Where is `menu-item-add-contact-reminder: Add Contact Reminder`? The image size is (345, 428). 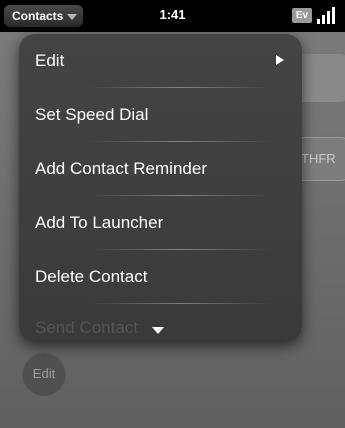 menu-item-add-contact-reminder: Add Contact Reminder is located at coordinates (160, 169).